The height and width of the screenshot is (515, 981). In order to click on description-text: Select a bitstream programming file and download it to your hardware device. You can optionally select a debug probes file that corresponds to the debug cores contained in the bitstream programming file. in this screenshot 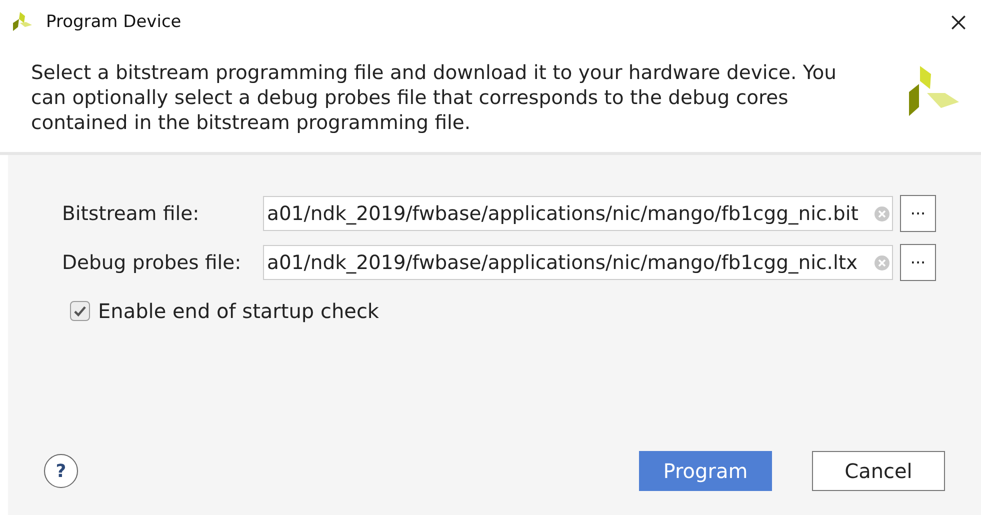, I will do `click(434, 97)`.